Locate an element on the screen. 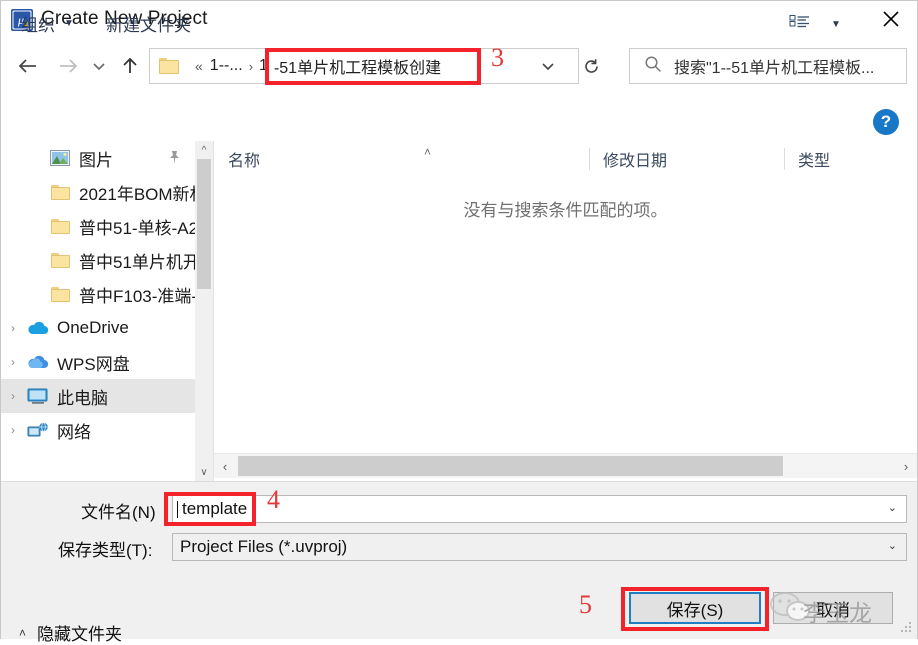 This screenshot has width=918, height=645. arrow-left-icon is located at coordinates (27, 66).